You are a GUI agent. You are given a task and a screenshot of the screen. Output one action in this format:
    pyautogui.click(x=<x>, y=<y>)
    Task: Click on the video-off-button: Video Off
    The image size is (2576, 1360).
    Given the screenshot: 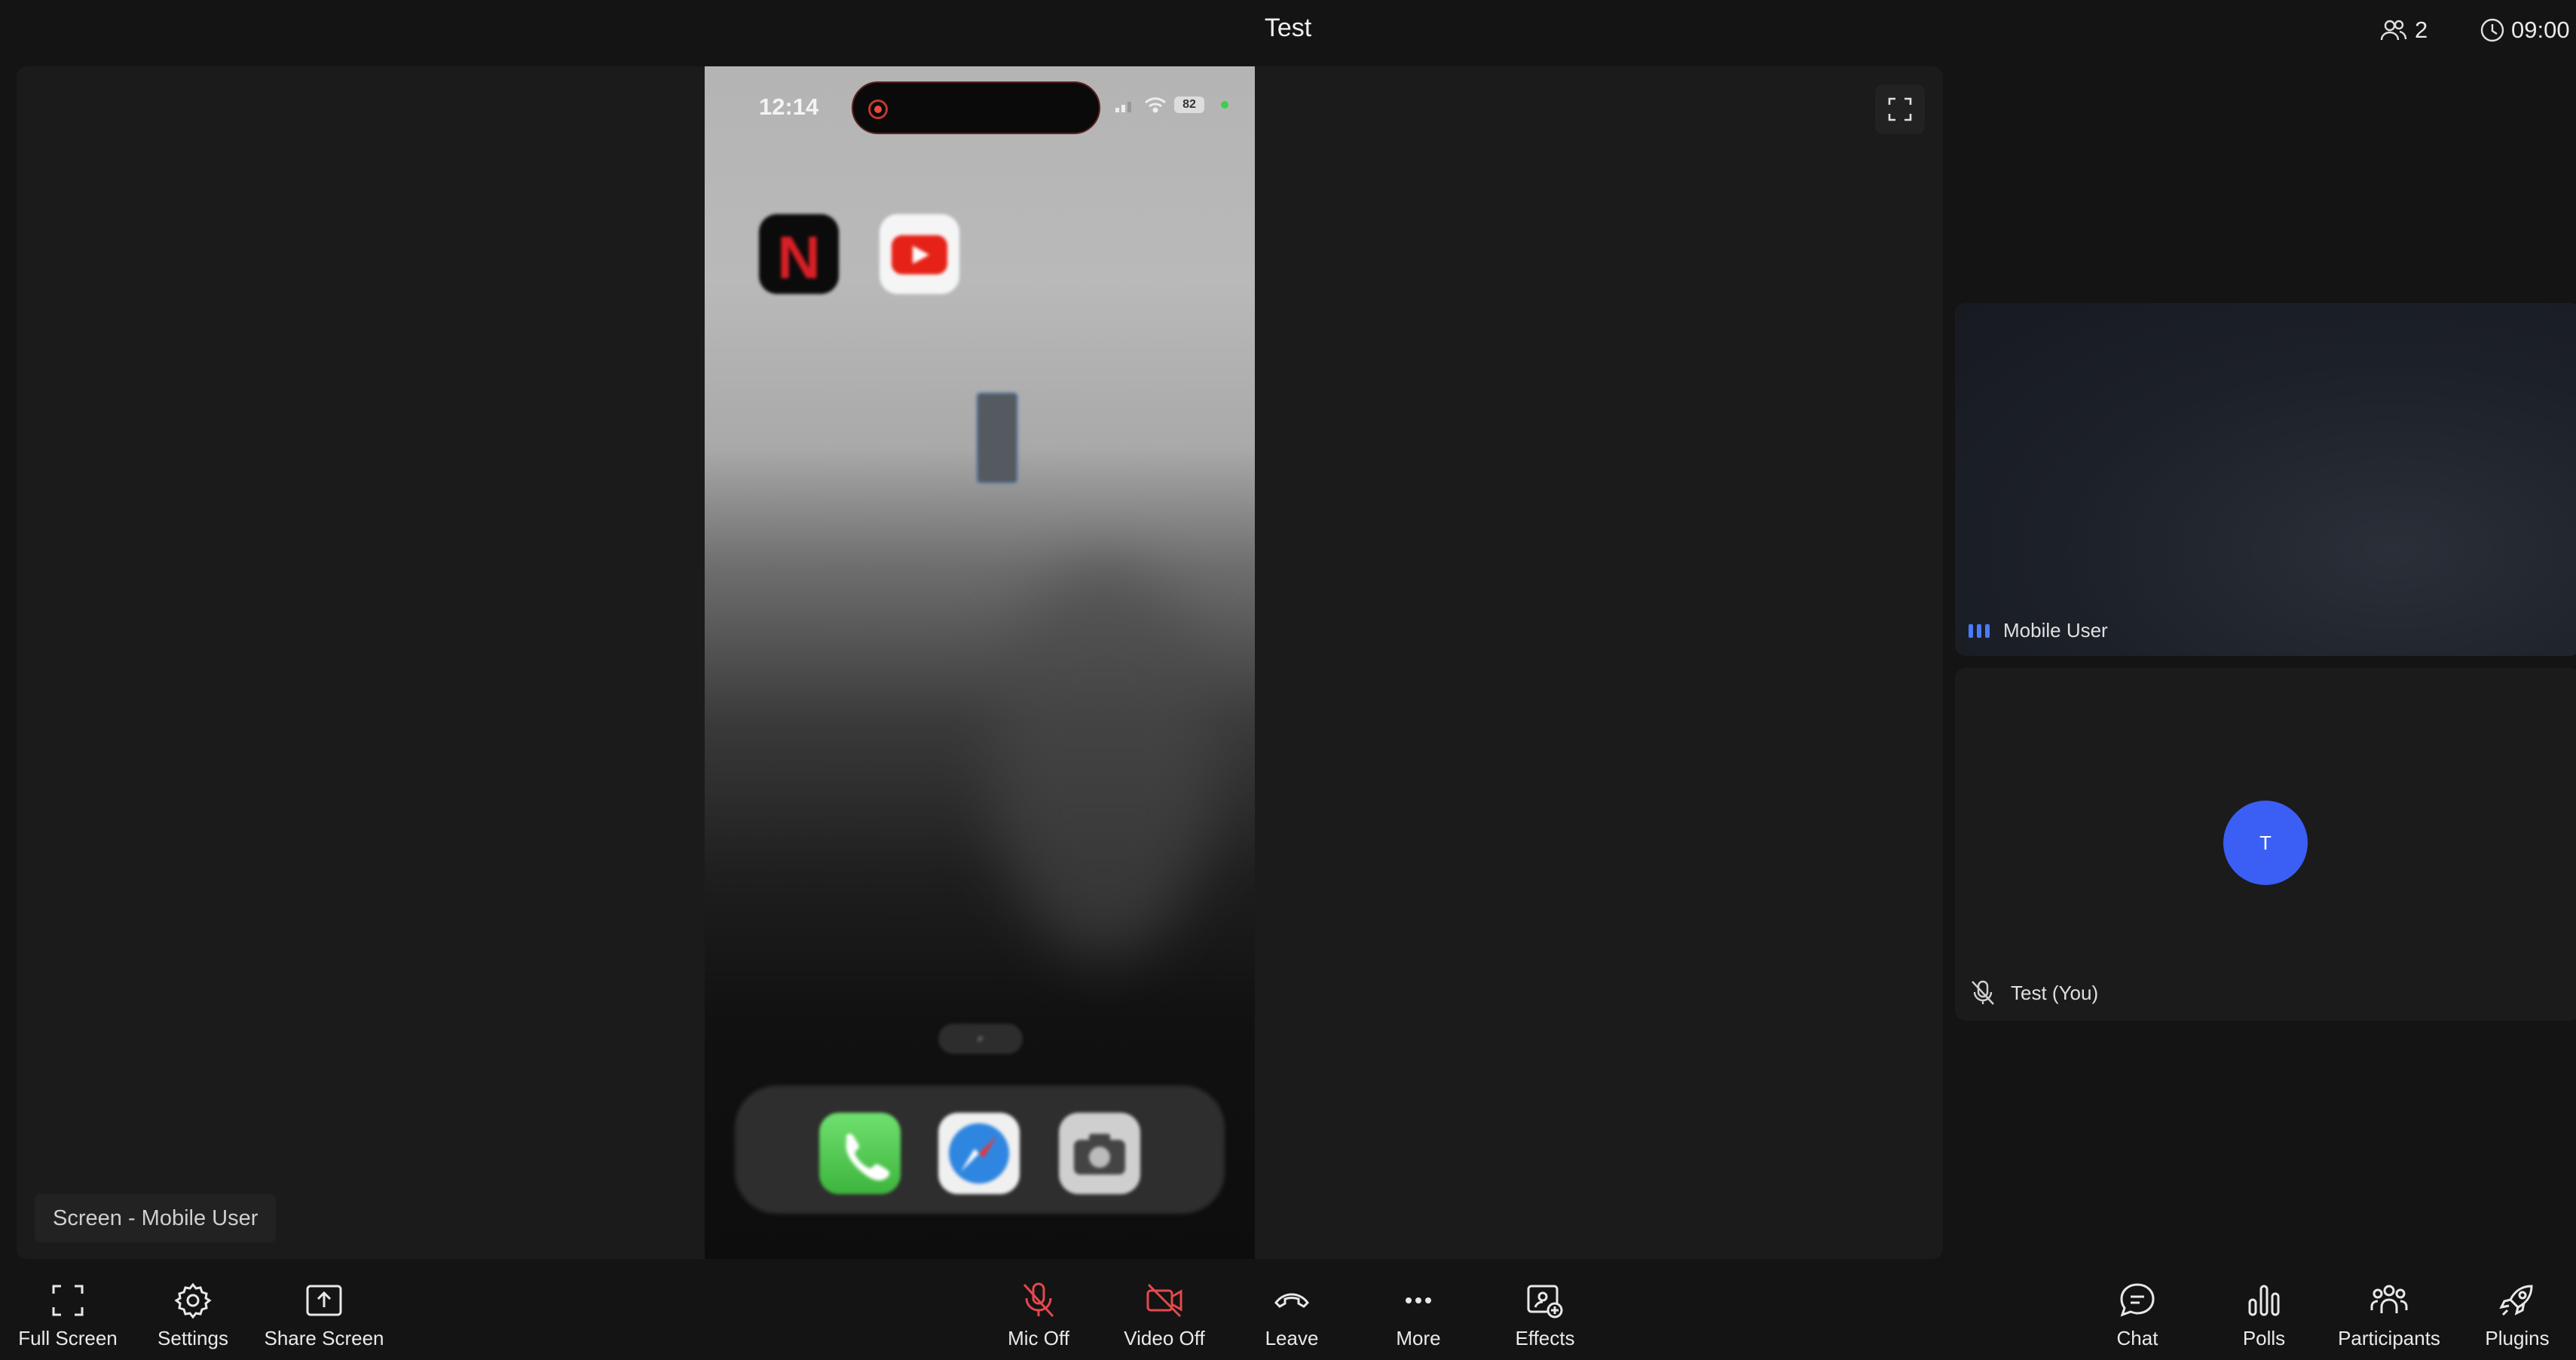 What is the action you would take?
    pyautogui.click(x=1164, y=1313)
    